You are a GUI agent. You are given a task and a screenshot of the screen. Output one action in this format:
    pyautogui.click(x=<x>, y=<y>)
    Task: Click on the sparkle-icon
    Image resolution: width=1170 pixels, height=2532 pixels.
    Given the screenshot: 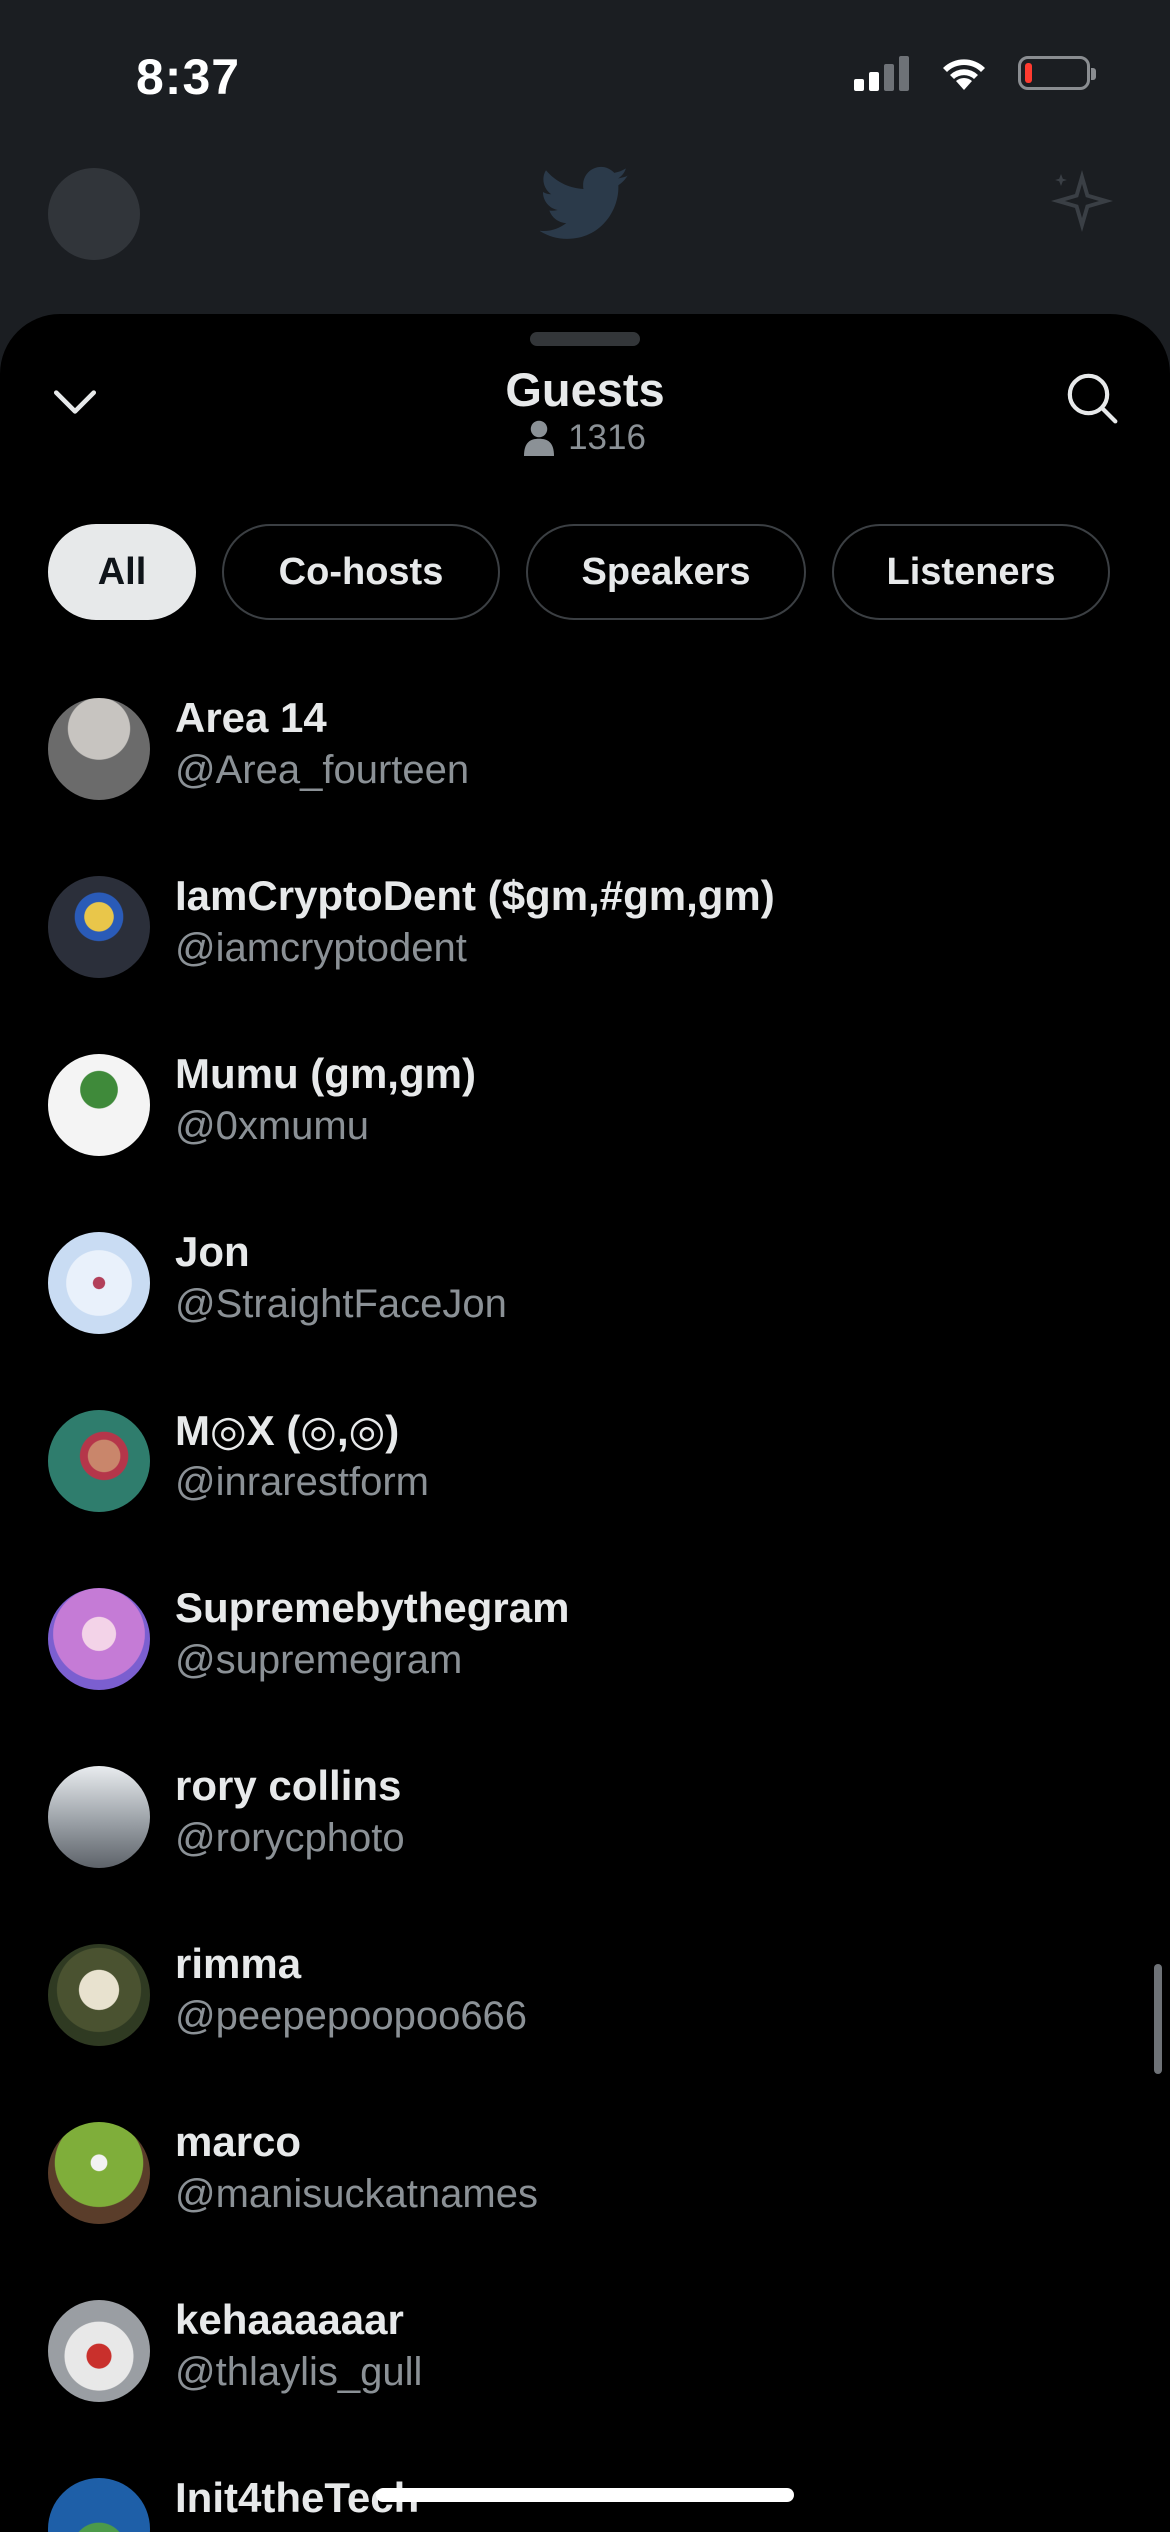 What is the action you would take?
    pyautogui.click(x=1082, y=201)
    